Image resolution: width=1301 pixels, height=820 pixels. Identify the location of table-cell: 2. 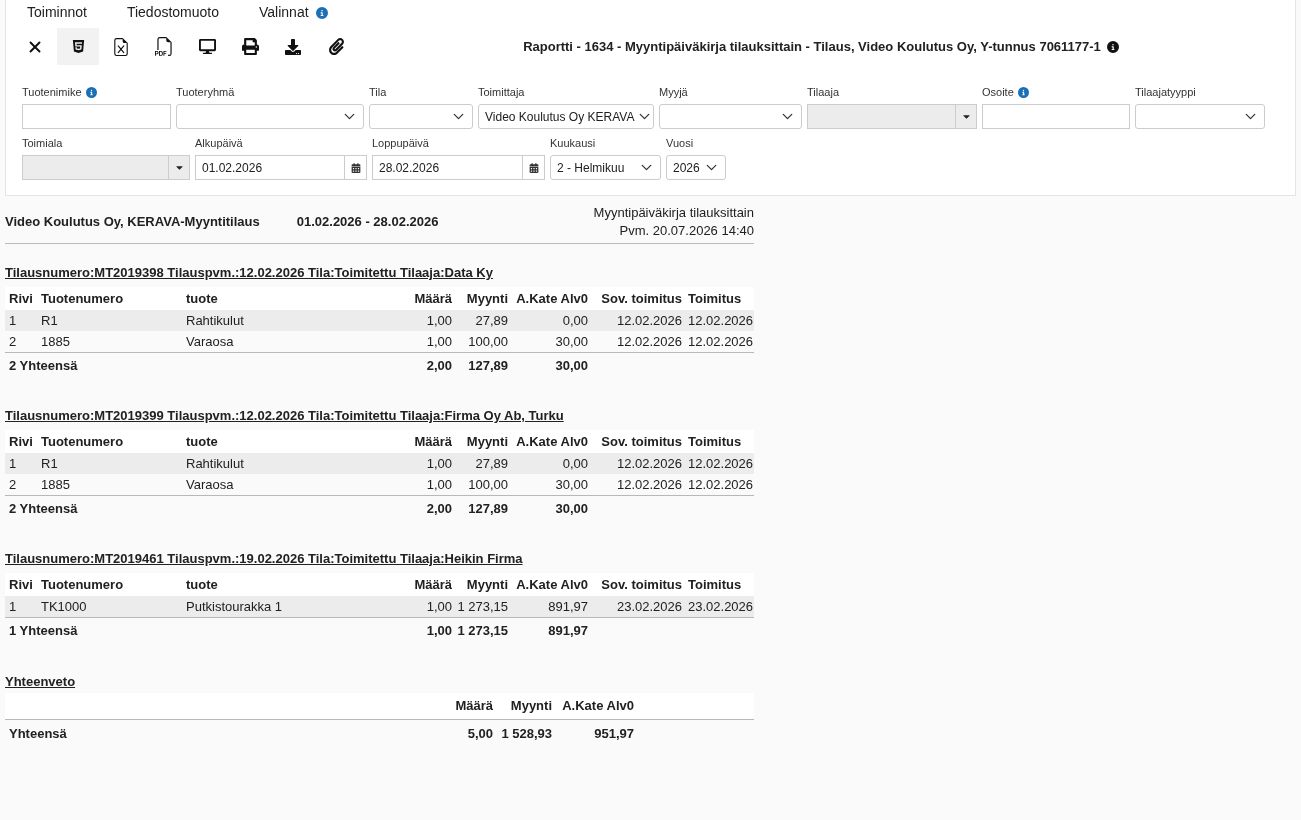
(21, 484).